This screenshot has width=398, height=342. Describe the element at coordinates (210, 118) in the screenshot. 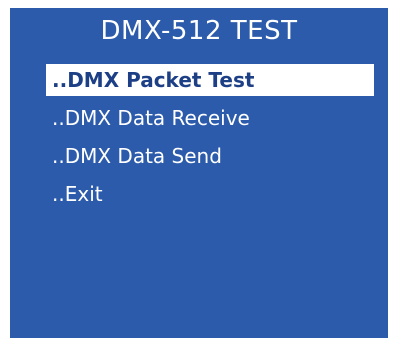

I see `menu-item-dmx-data-receive: ..DMX Data Receive` at that location.